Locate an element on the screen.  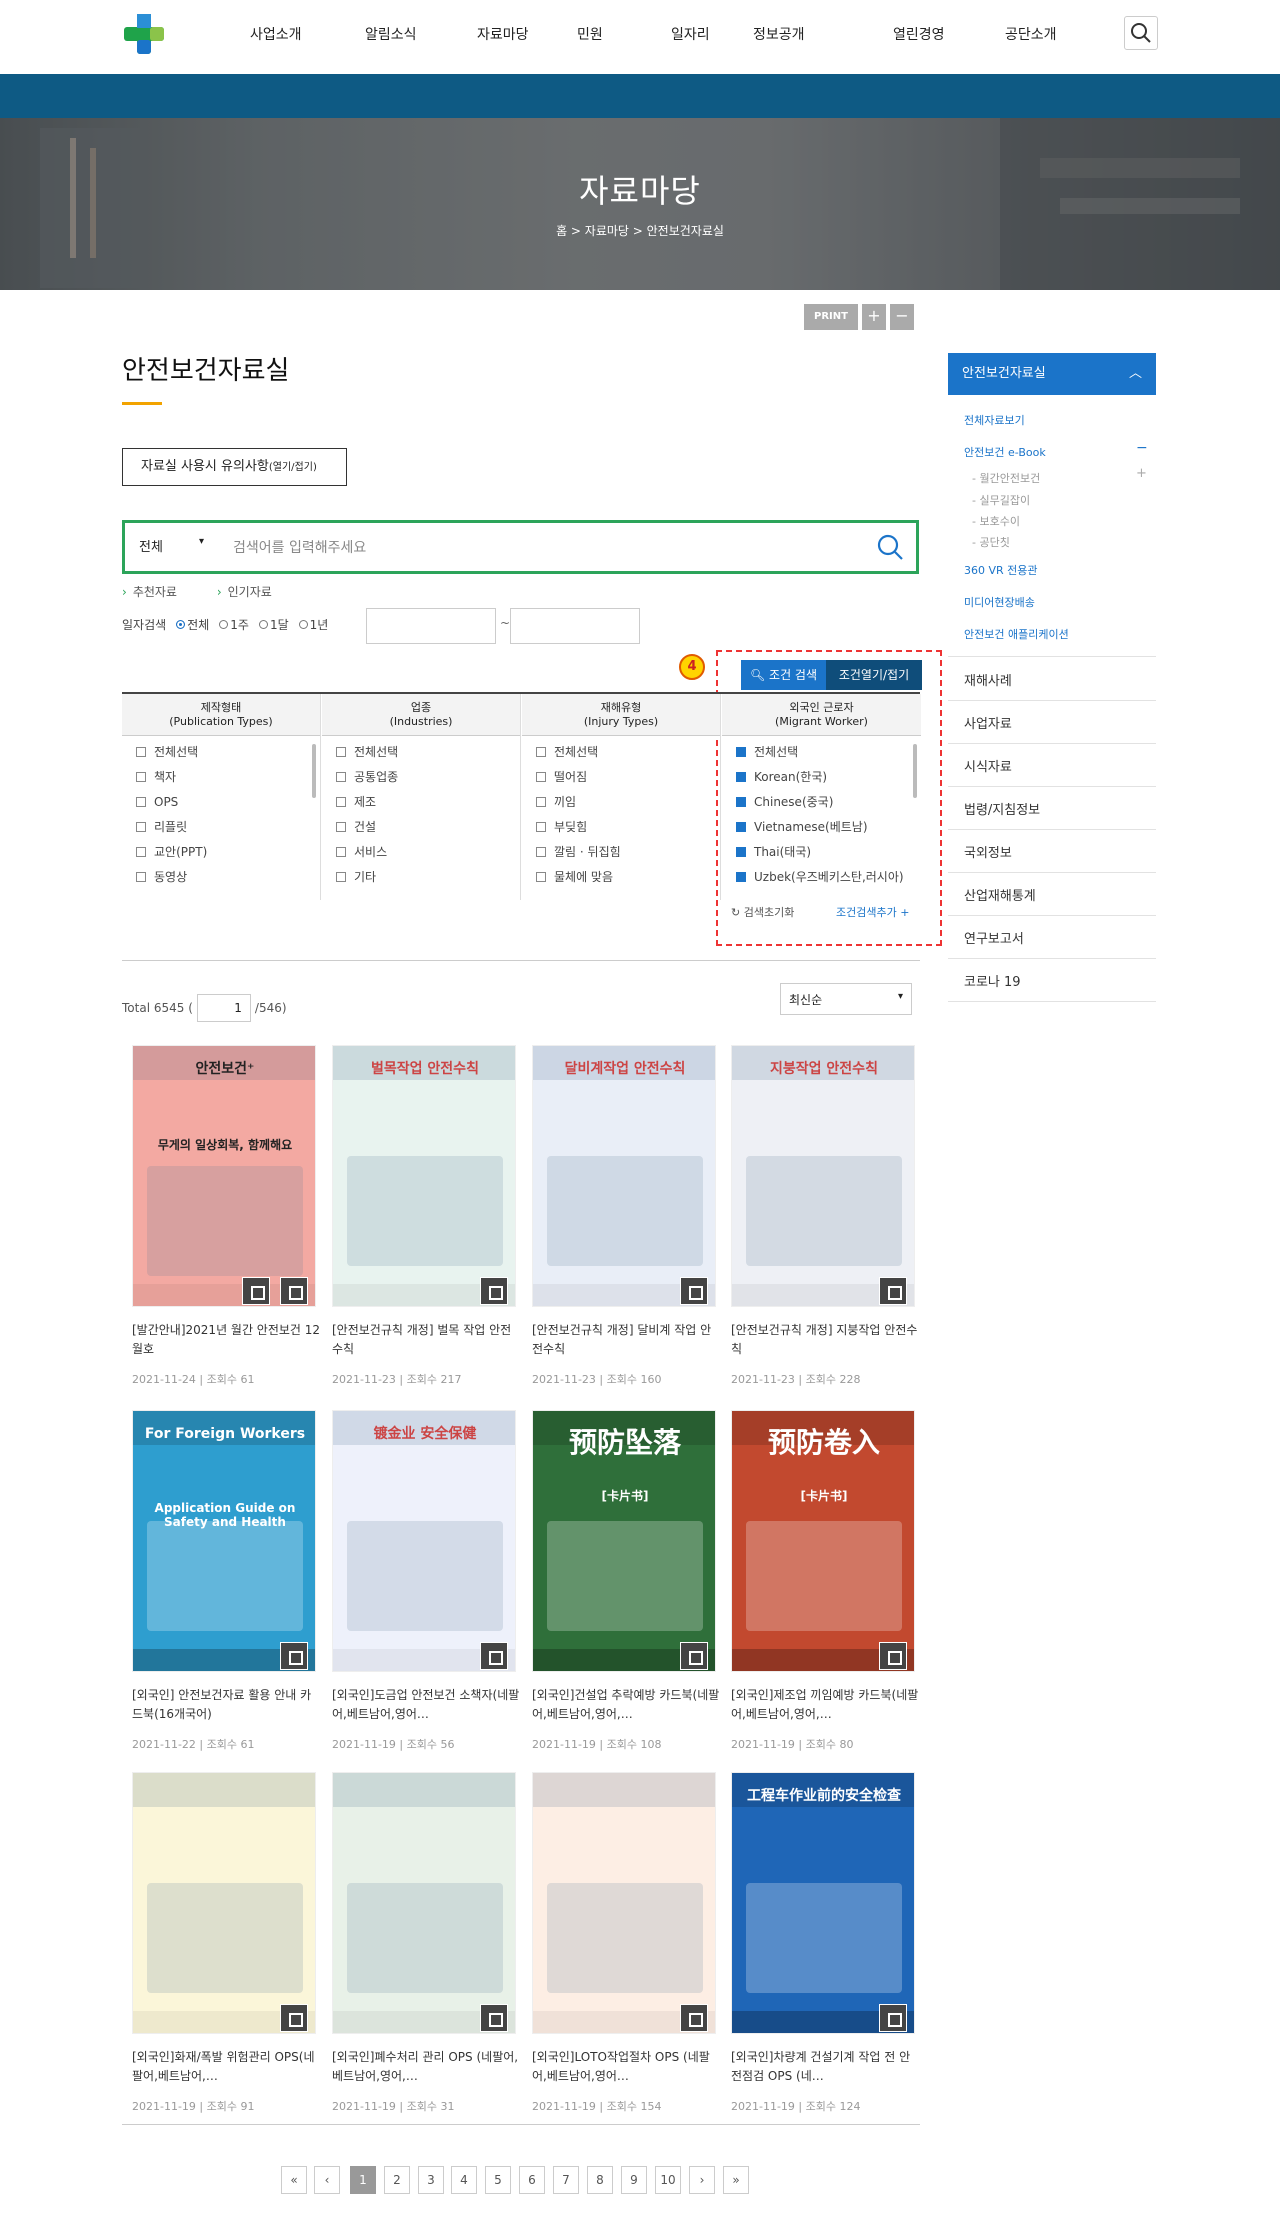
search-category-select: 전체 ▾ is located at coordinates (179, 545).